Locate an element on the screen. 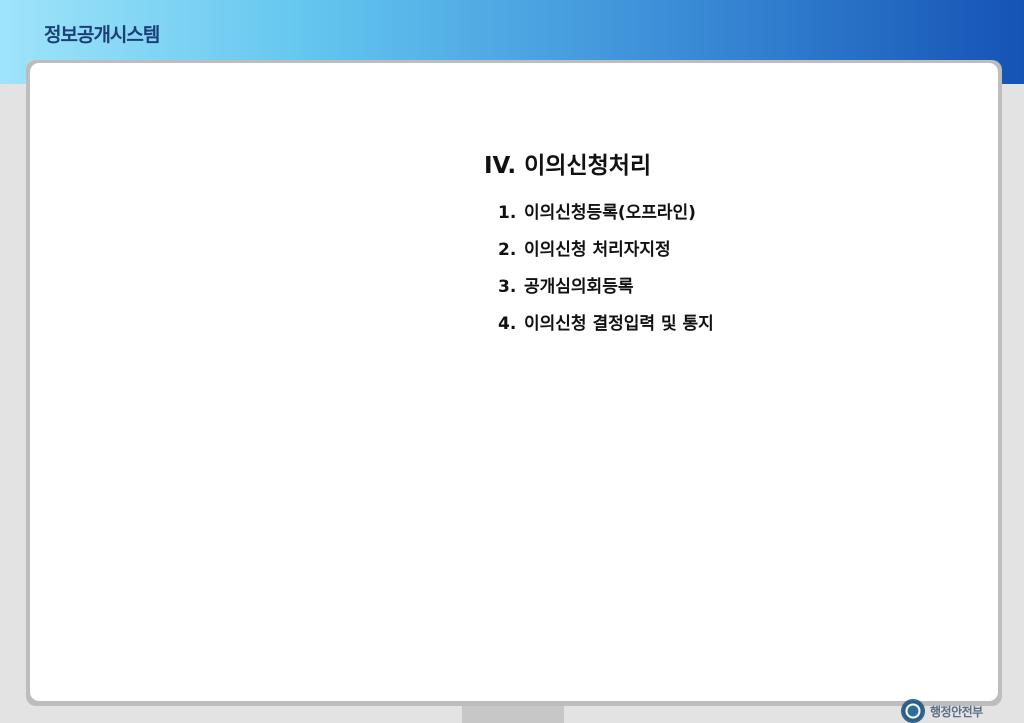 The image size is (1024, 723). item-label: 이의신청등록(오프라인) is located at coordinates (610, 213).